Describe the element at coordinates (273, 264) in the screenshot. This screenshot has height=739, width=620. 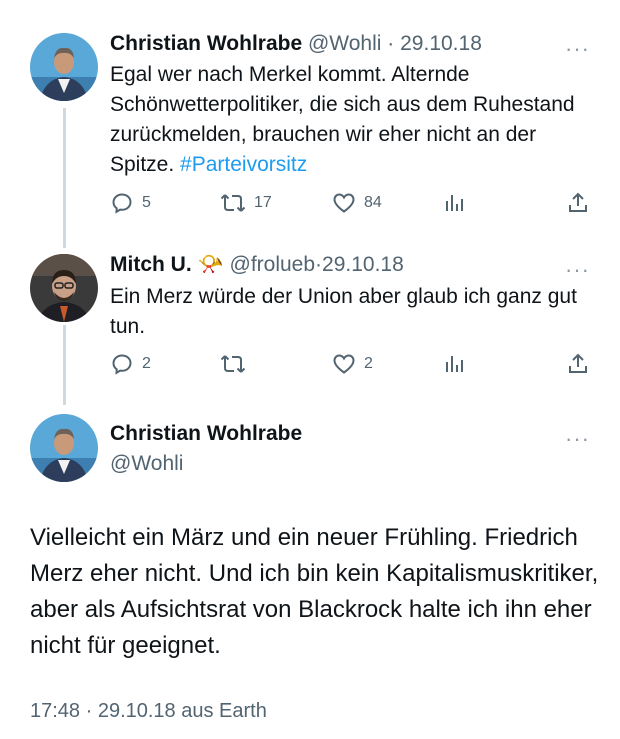
I see `author-handle: @frolueb` at that location.